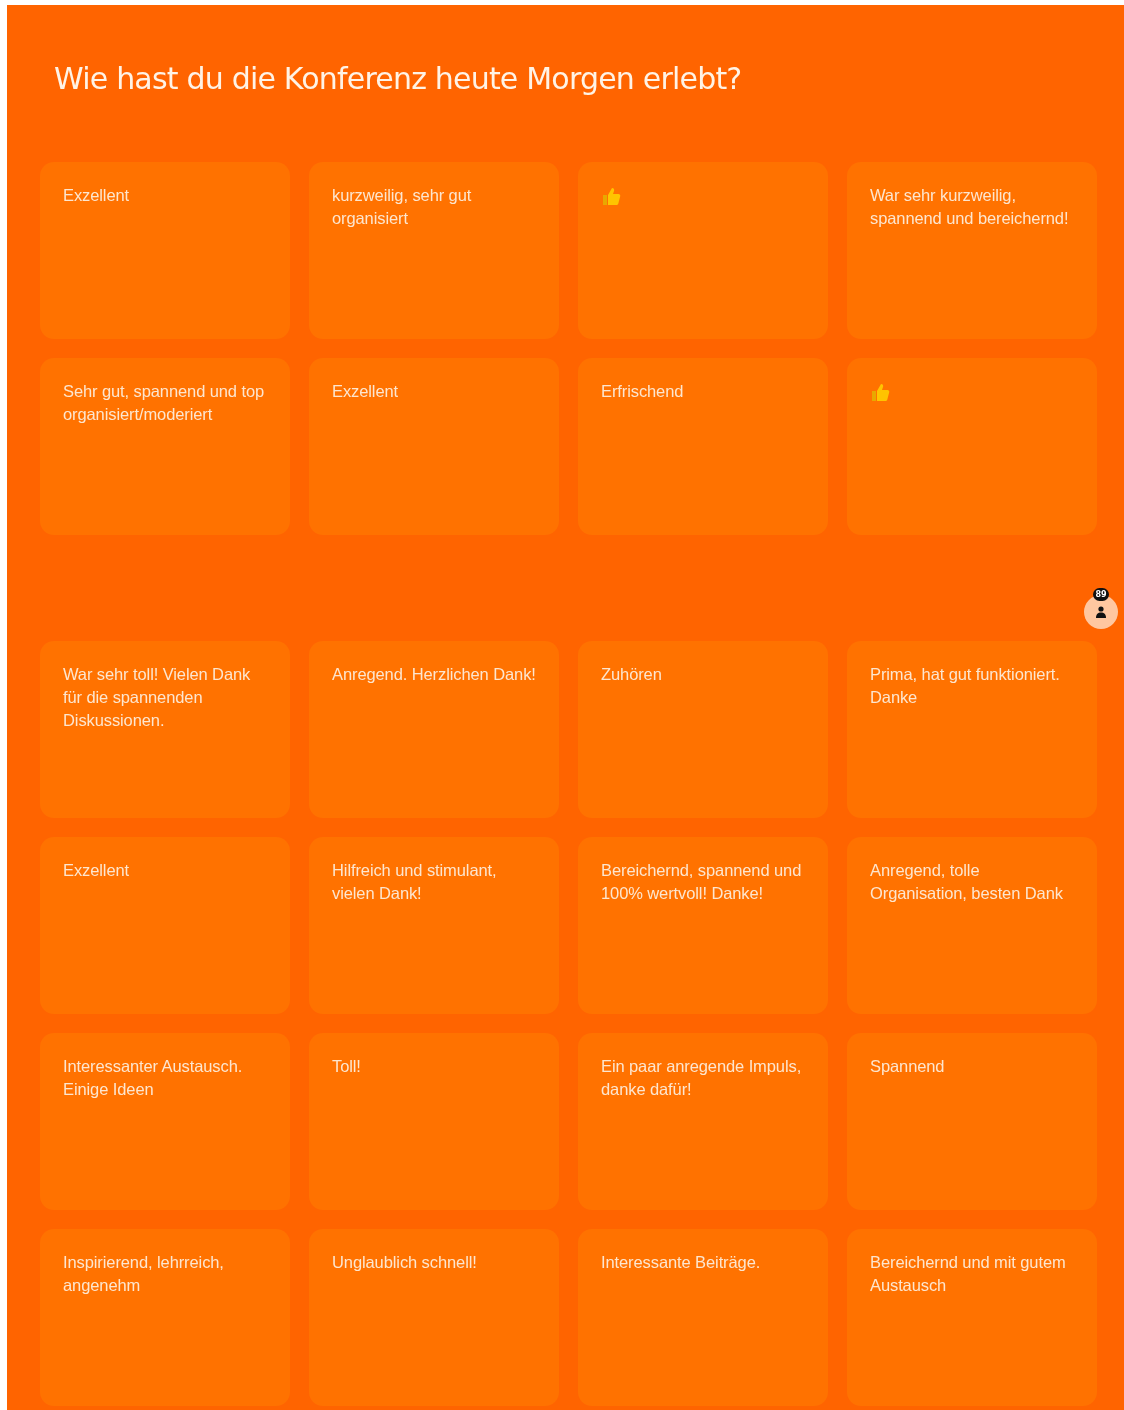 The width and height of the screenshot is (1124, 1410). Describe the element at coordinates (402, 207) in the screenshot. I see `response-text: kurzweilig, sehr gut organisiert` at that location.